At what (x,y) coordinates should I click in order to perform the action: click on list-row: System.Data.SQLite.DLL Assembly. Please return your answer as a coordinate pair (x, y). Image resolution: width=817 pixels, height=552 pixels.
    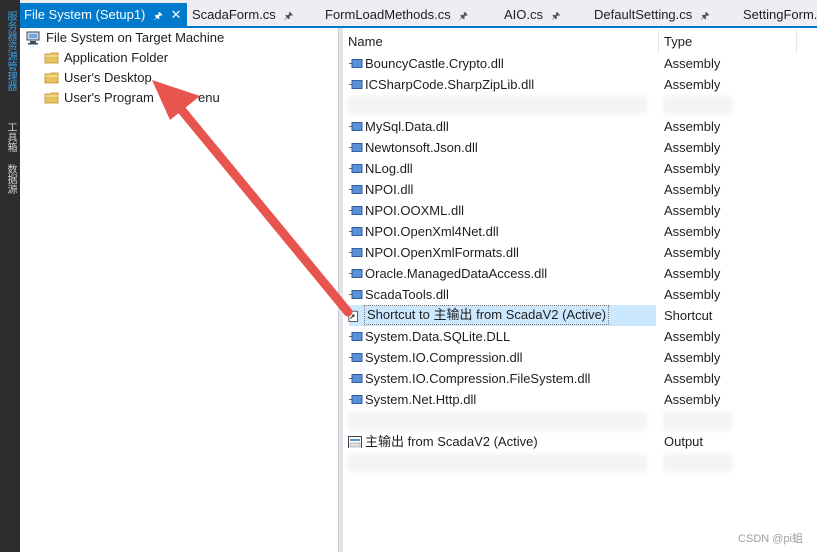
    Looking at the image, I should click on (580, 336).